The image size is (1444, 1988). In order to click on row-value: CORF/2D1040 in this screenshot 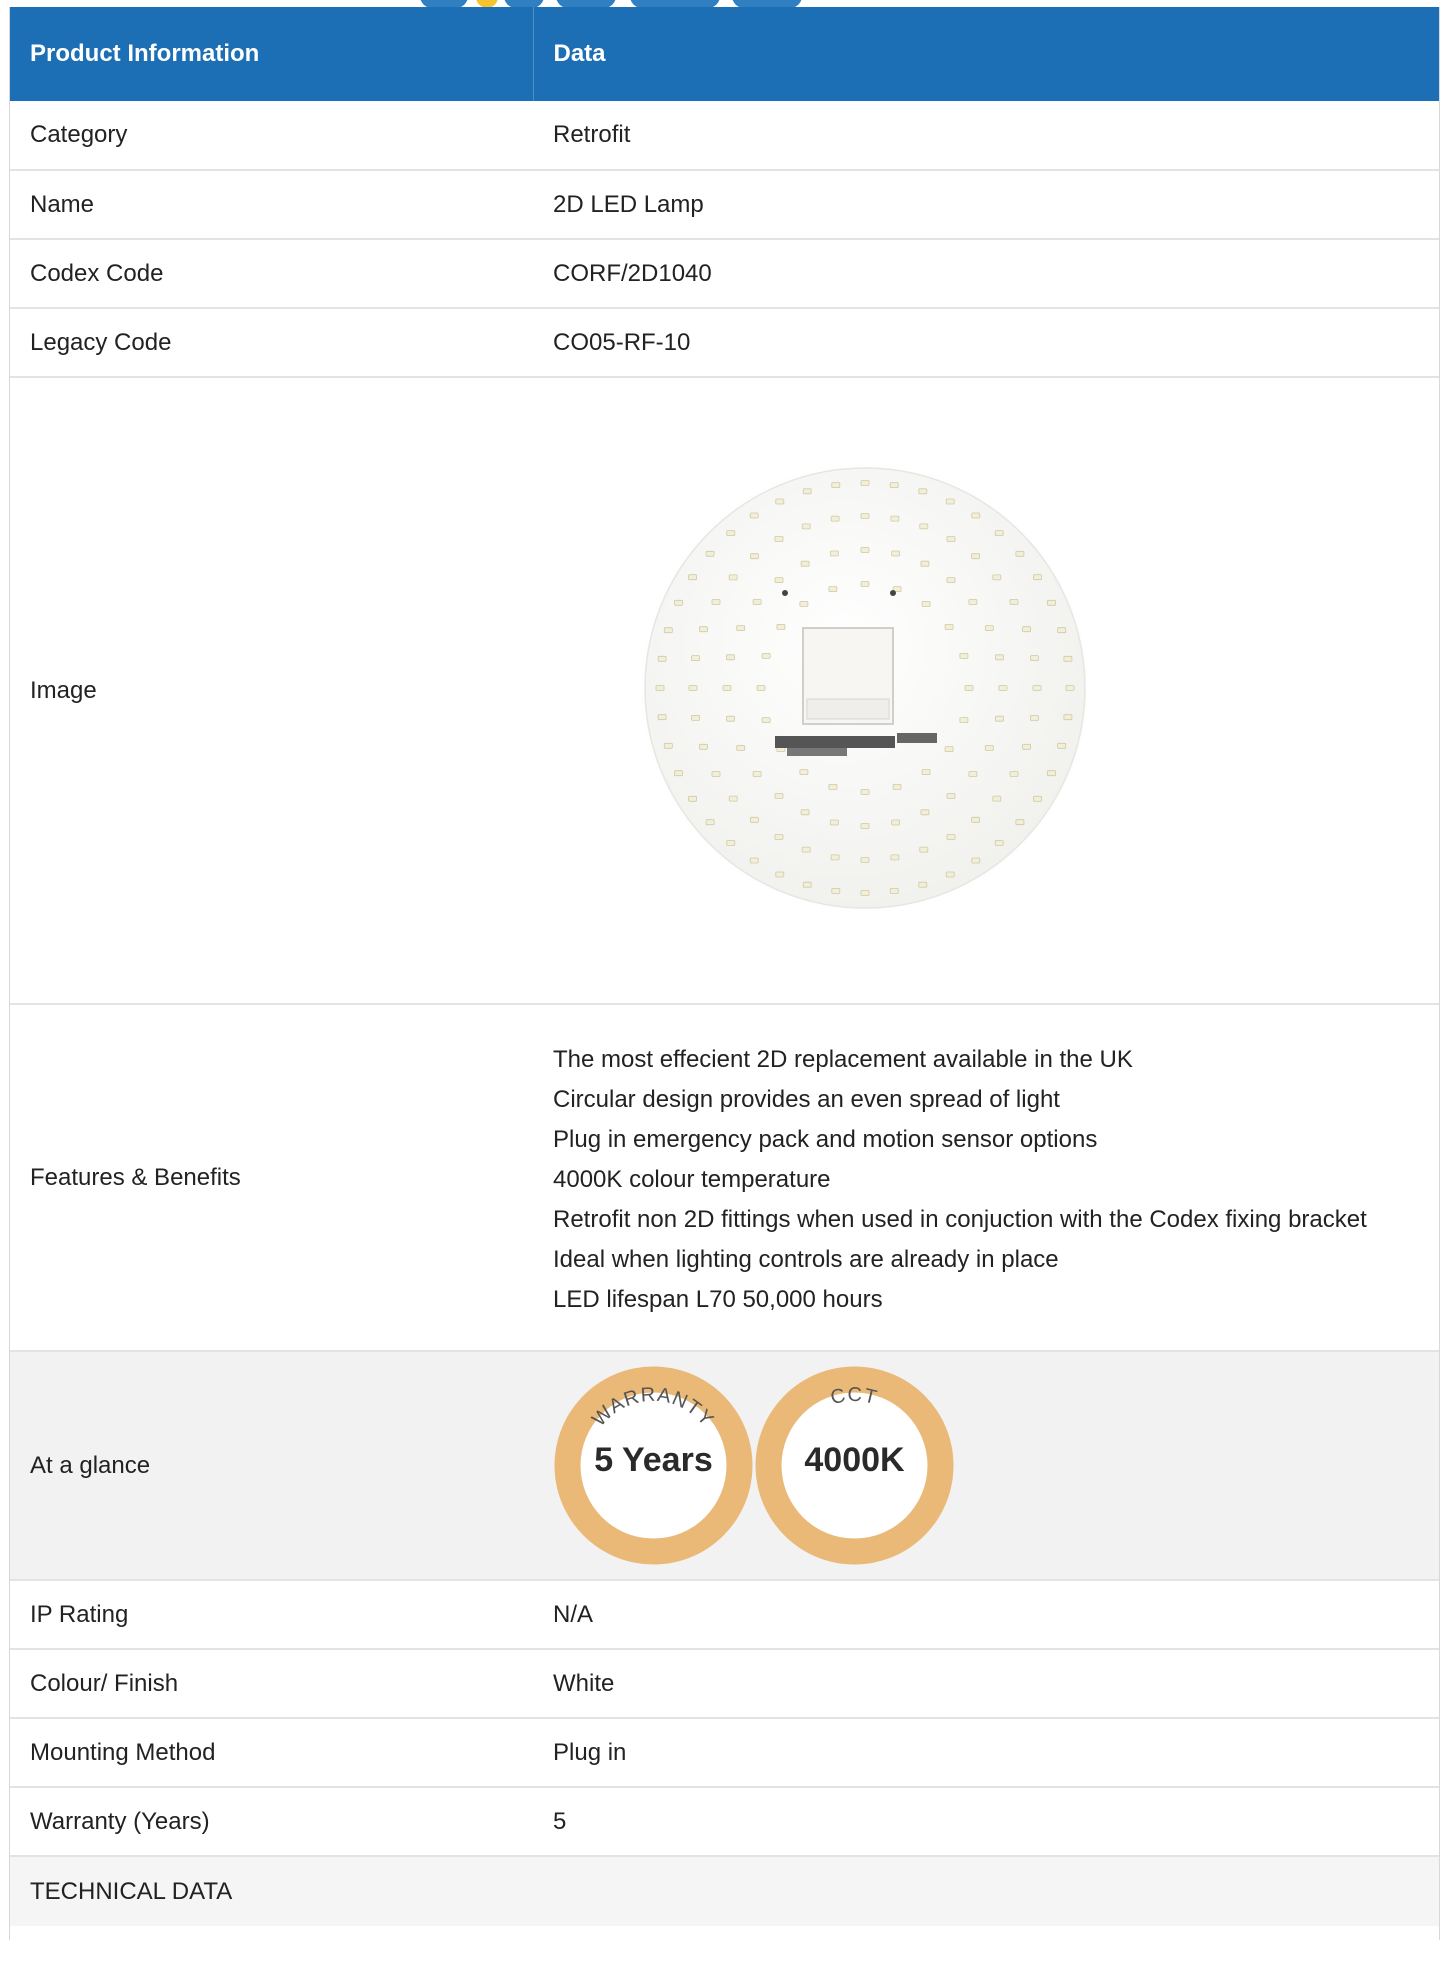, I will do `click(986, 274)`.